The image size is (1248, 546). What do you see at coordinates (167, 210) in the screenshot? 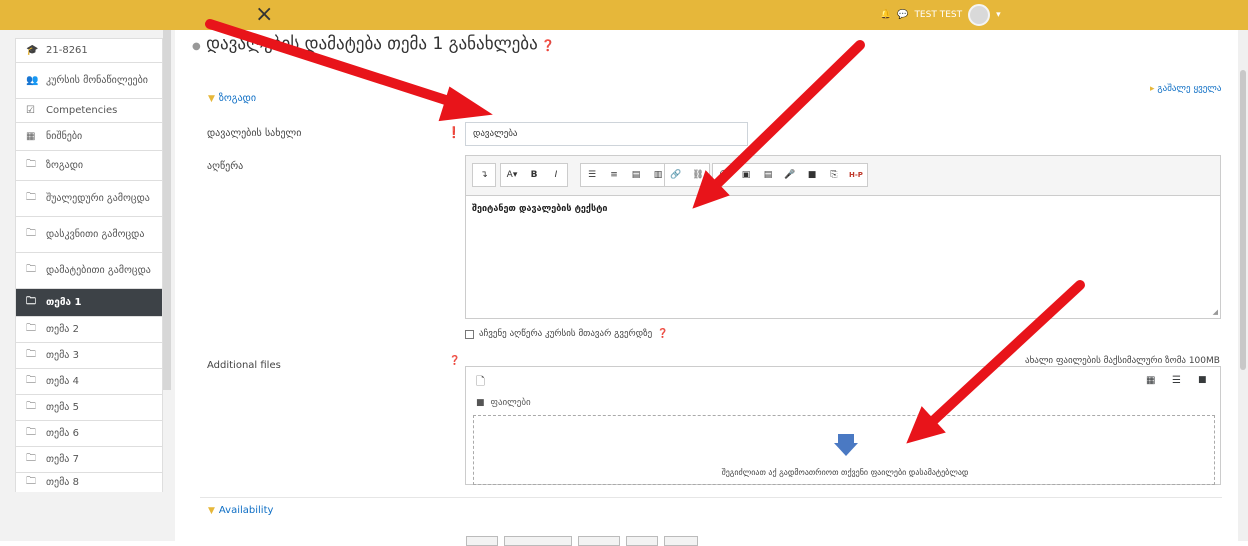
I see `sidebar-scrollbar` at bounding box center [167, 210].